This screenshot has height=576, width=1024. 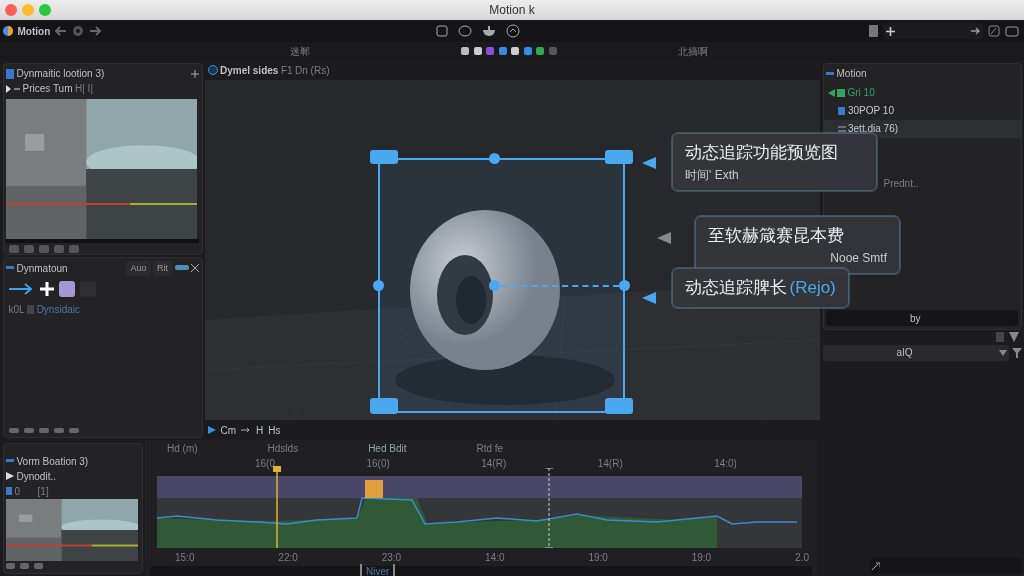 I want to click on panel-title: Motion, so click(x=851, y=74).